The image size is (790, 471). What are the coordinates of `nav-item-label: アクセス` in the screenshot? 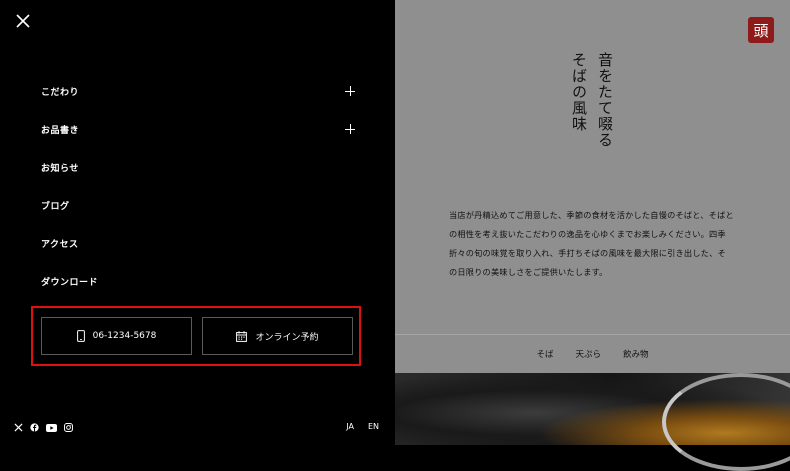 It's located at (60, 244).